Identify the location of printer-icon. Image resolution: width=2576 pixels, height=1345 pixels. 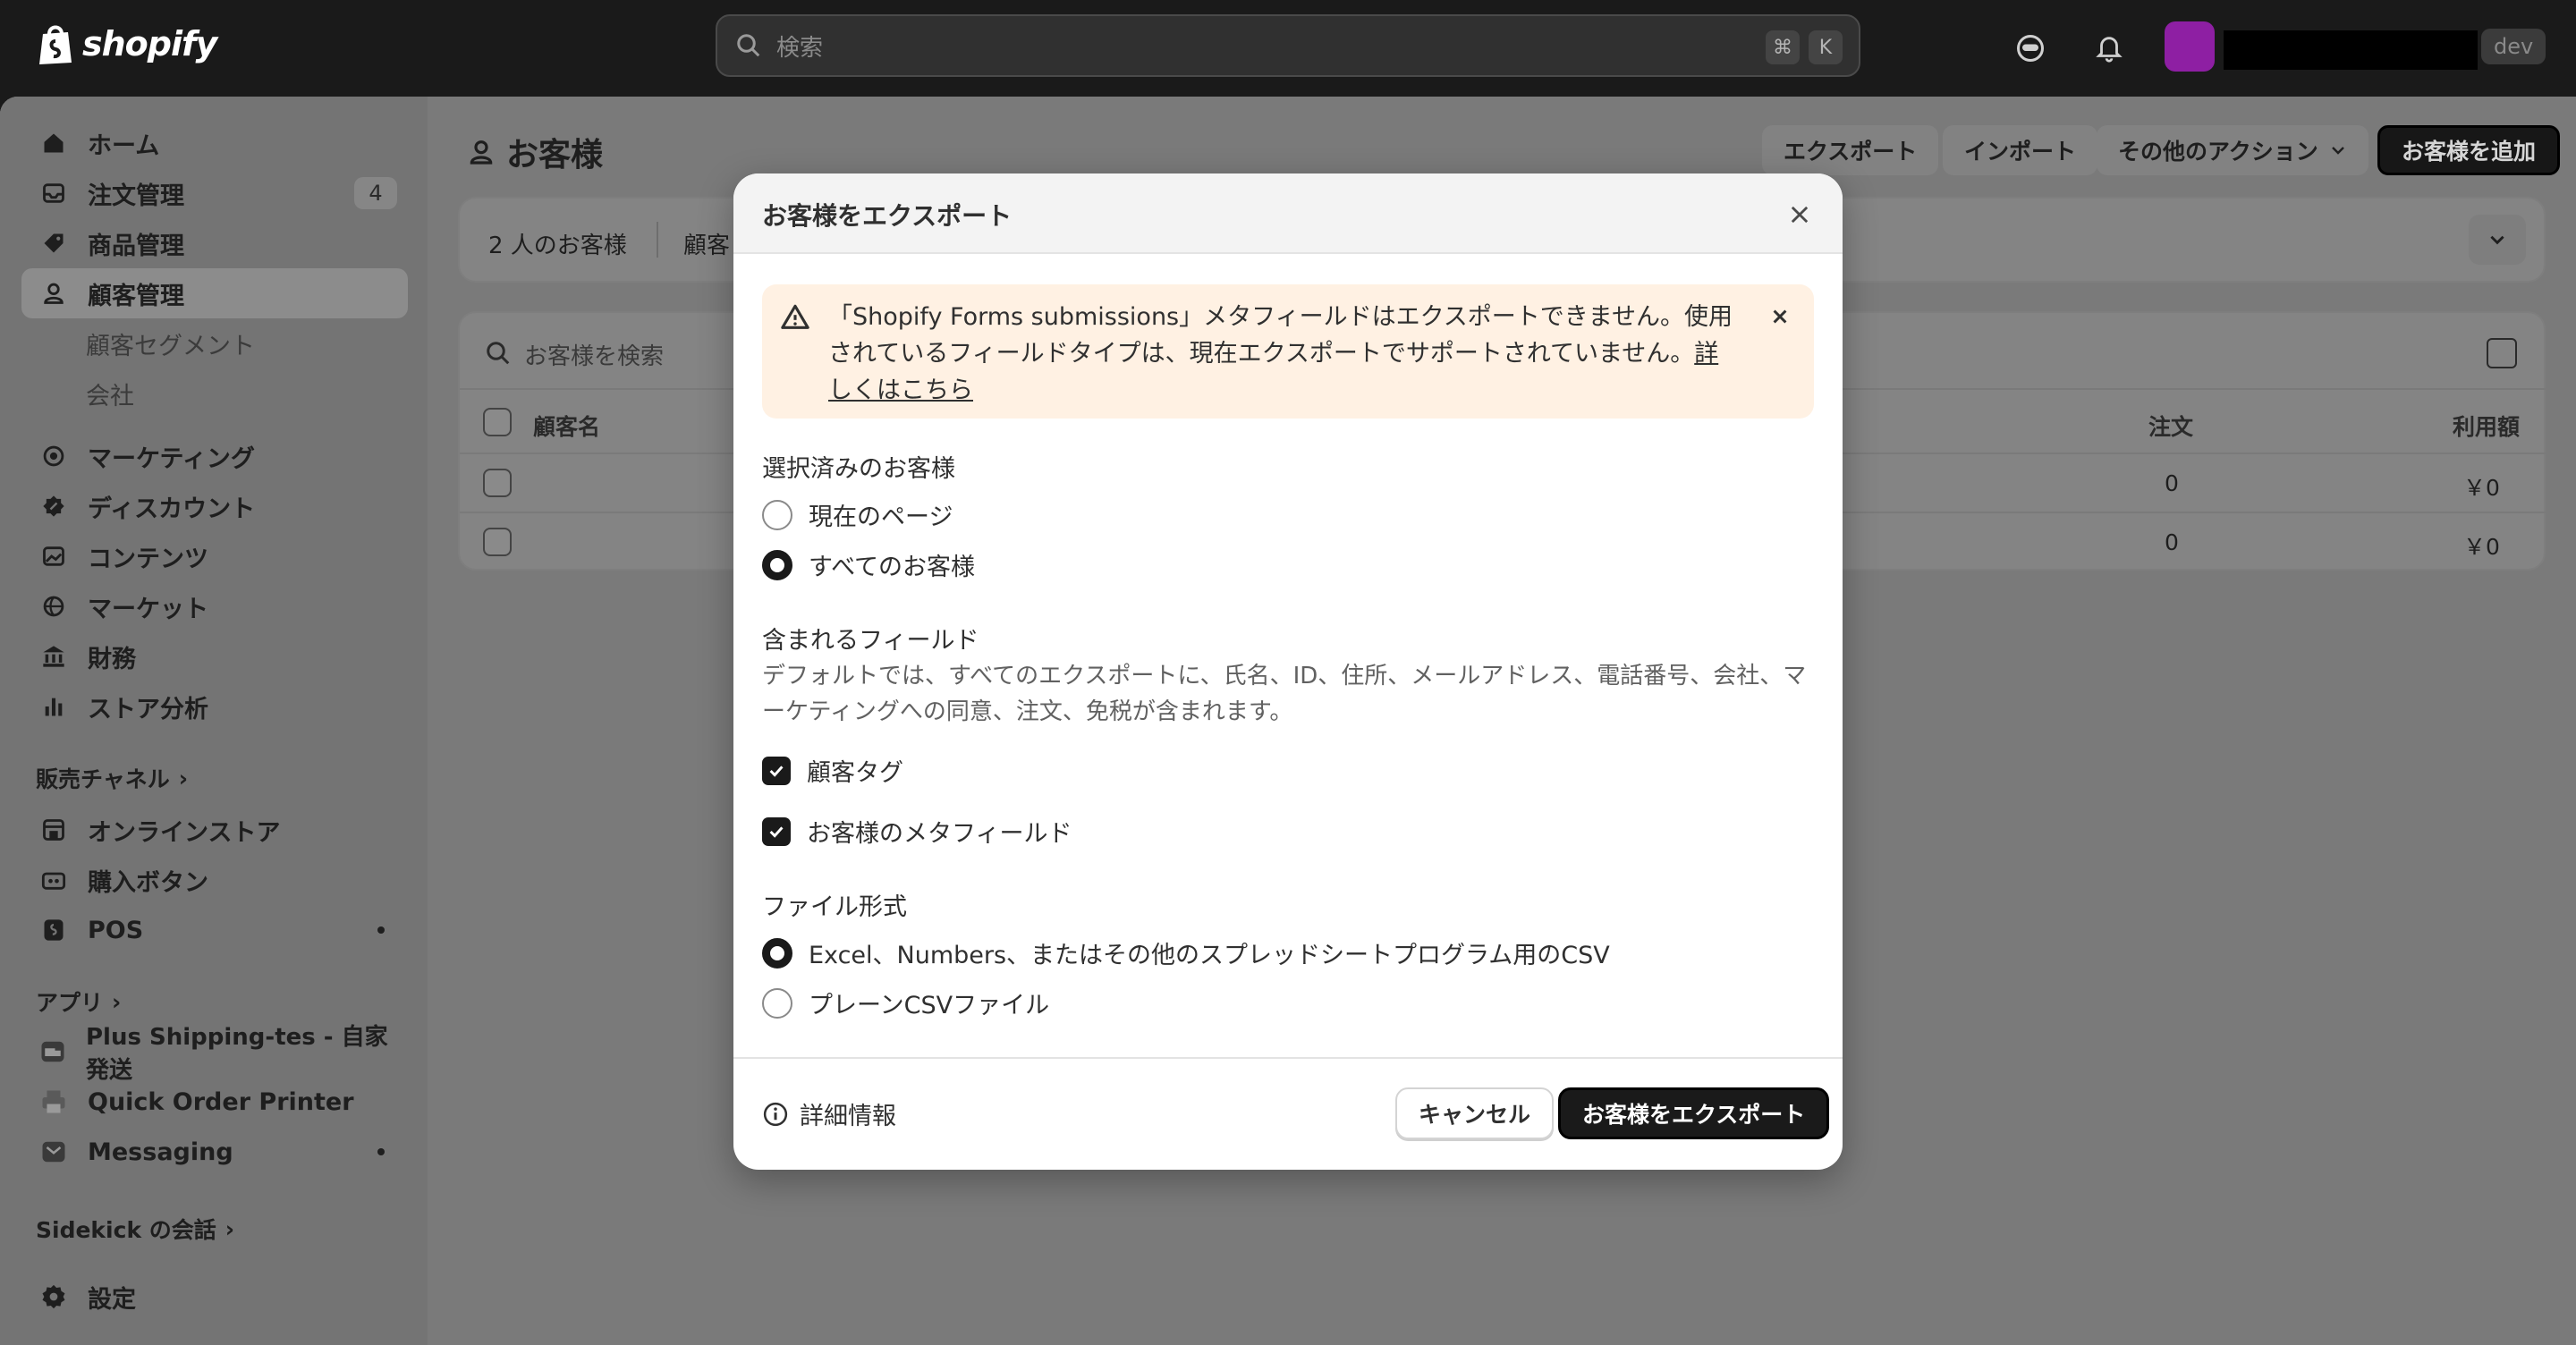
(53, 1101).